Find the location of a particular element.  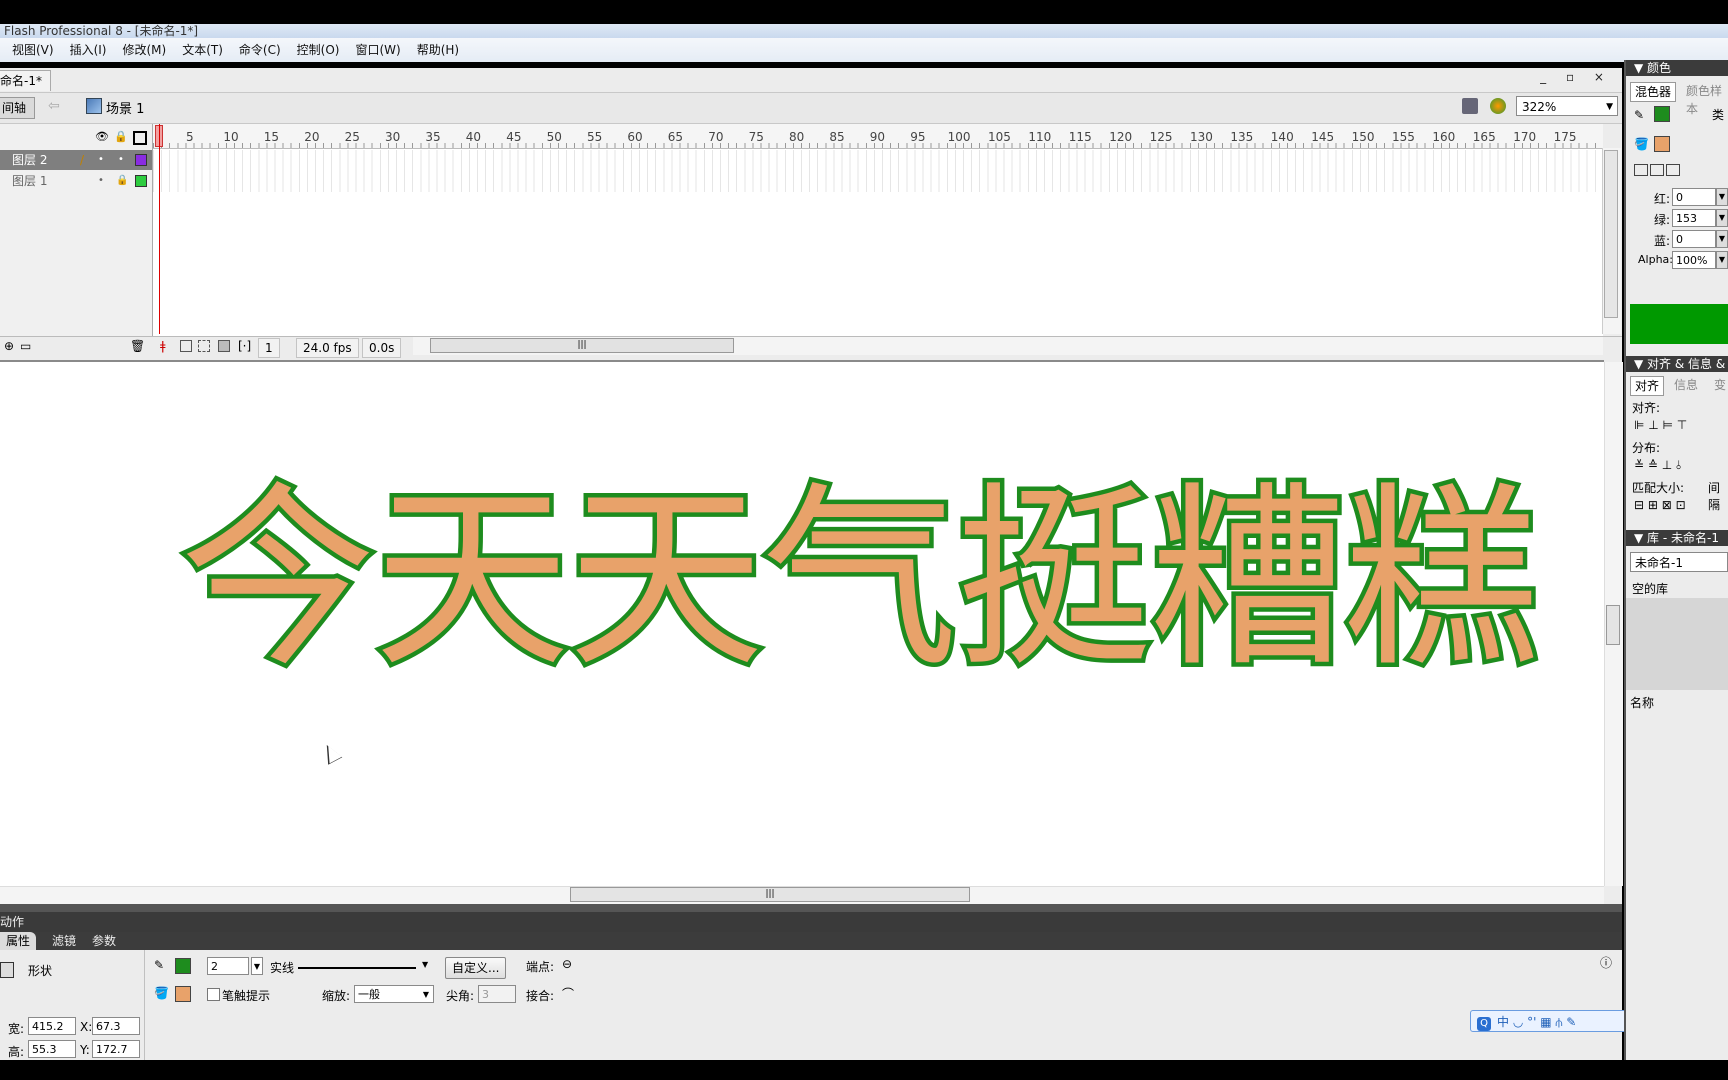

timeline-horizontal-thumb: ||| is located at coordinates (582, 345).